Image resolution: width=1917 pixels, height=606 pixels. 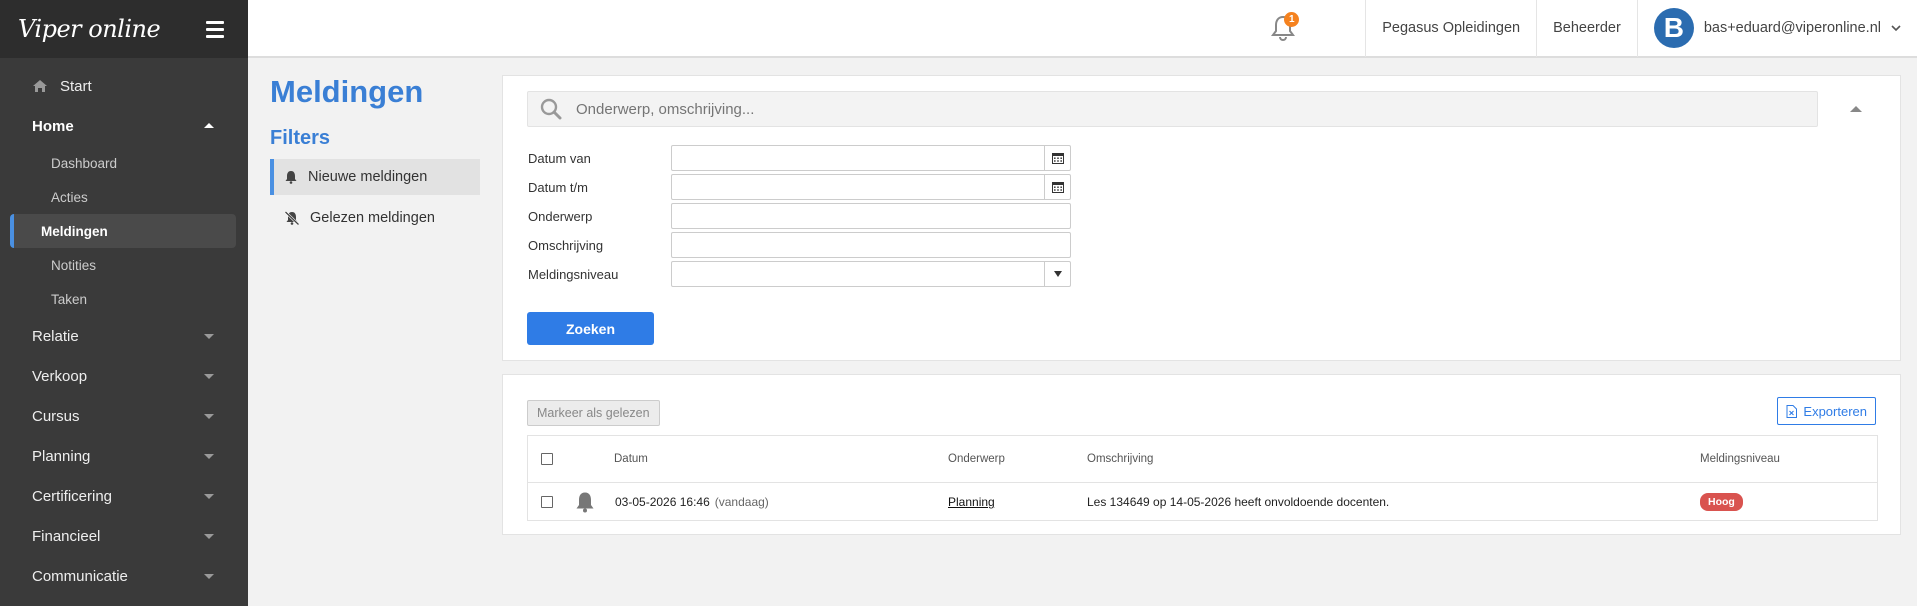 I want to click on field-row-datum-van: Datum van, so click(x=799, y=158).